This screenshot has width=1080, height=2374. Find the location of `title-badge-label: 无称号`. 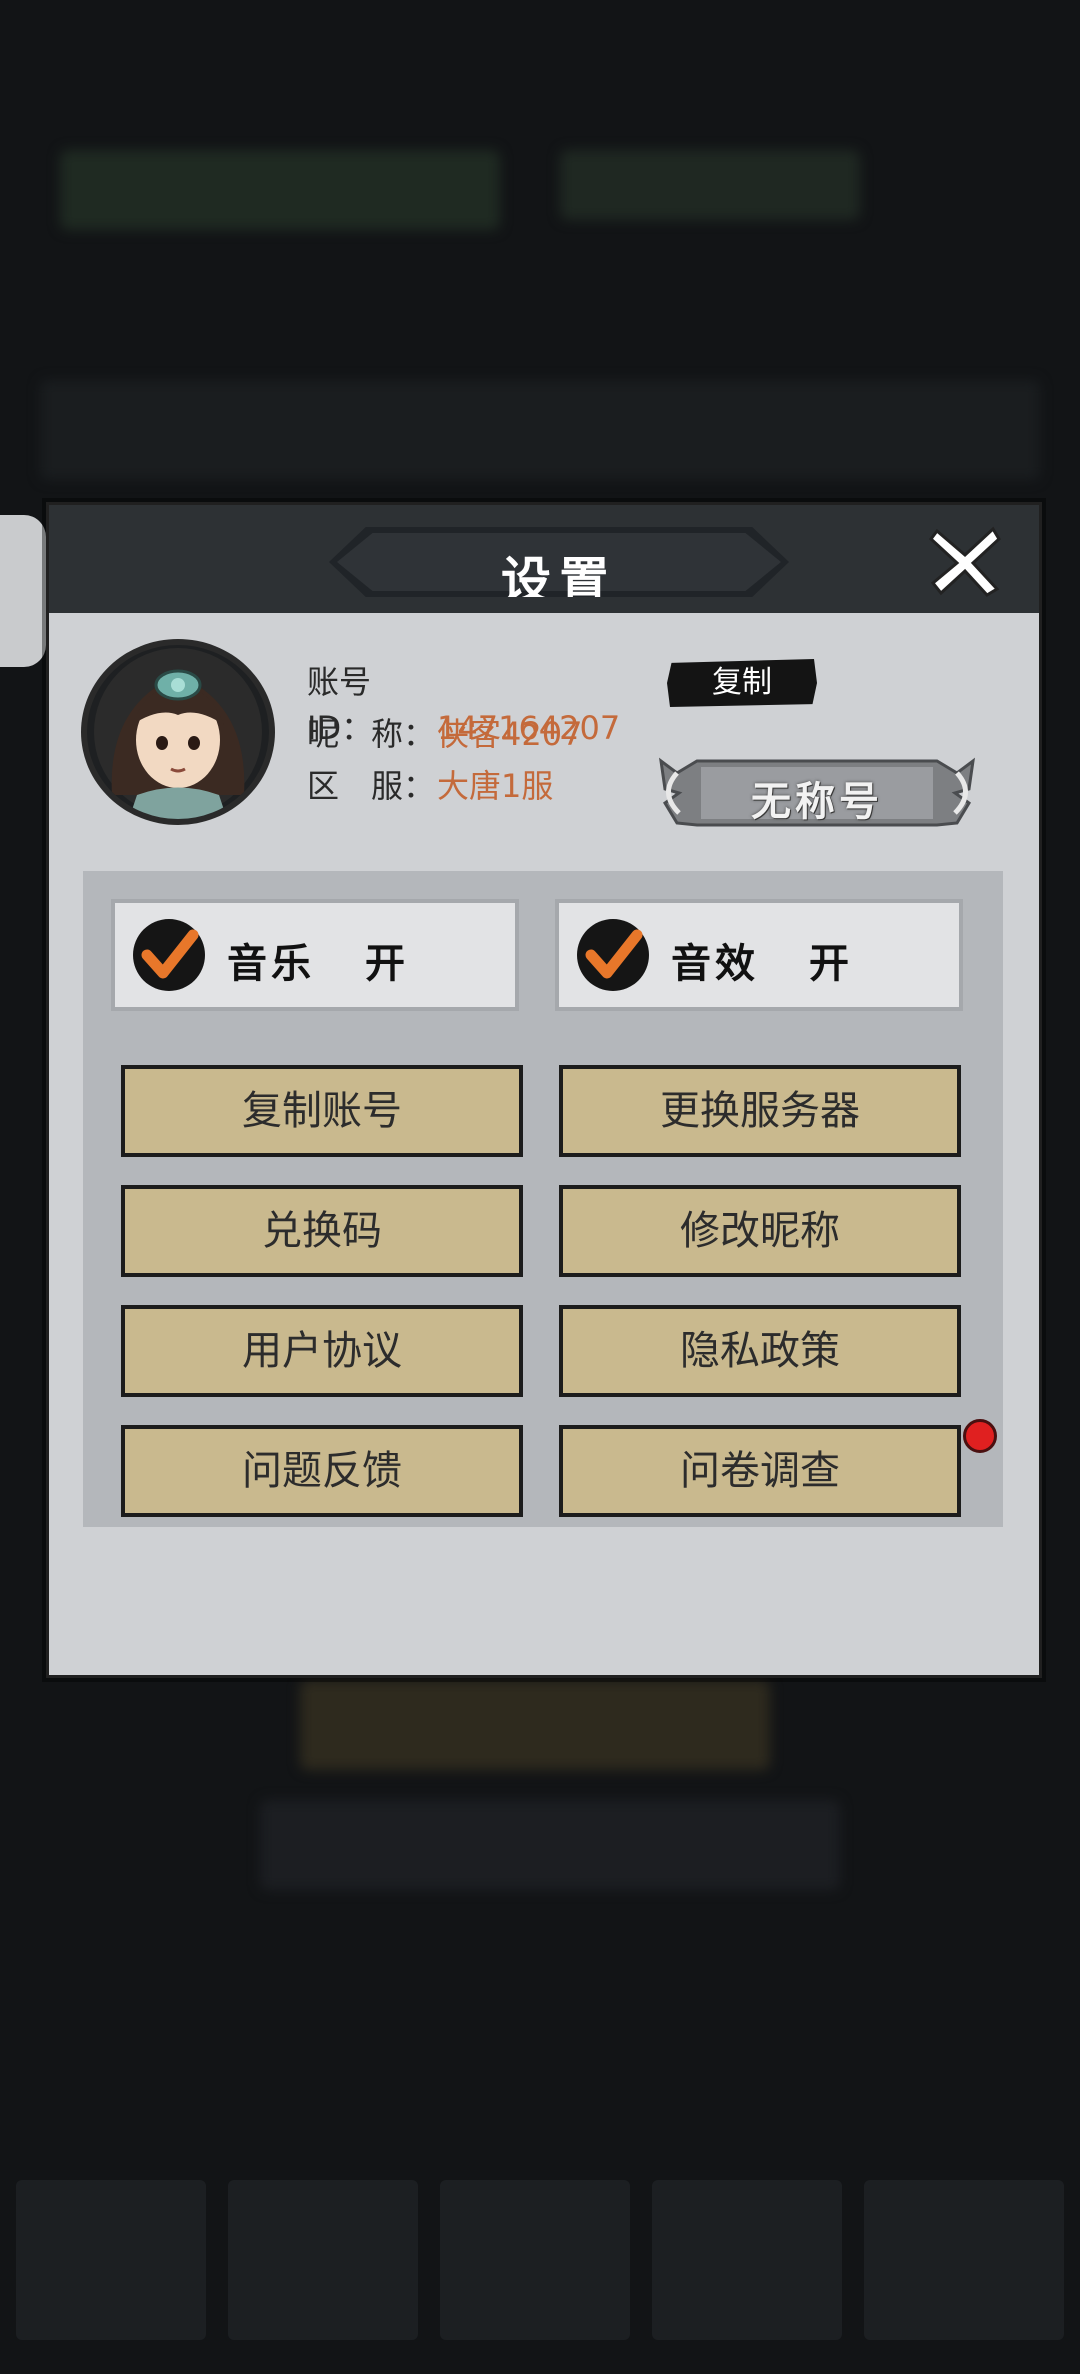

title-badge-label: 无称号 is located at coordinates (817, 801).